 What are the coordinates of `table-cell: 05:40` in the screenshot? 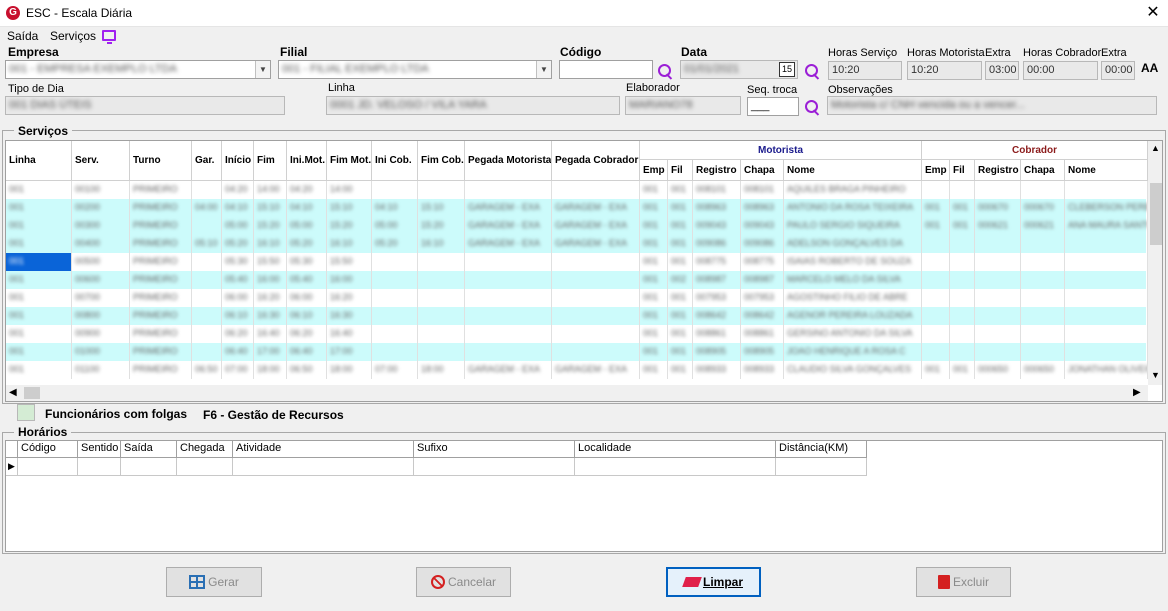 It's located at (307, 280).